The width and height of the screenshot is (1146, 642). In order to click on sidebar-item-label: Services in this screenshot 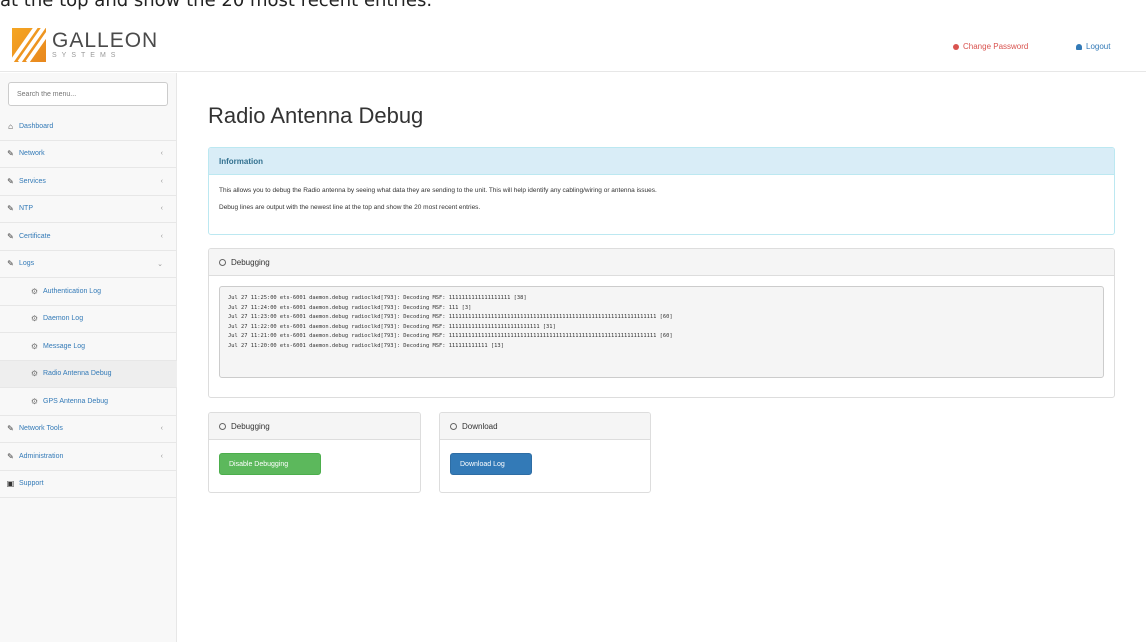, I will do `click(32, 181)`.